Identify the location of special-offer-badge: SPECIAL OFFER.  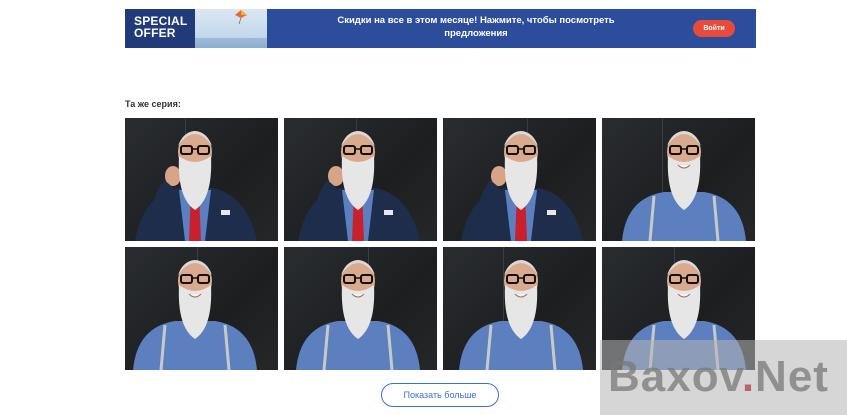
(160, 28).